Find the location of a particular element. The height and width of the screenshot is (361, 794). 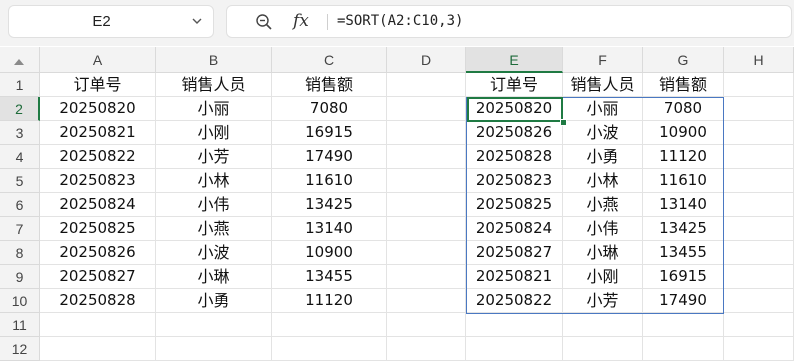

cell-f6: 小燕 is located at coordinates (603, 205).